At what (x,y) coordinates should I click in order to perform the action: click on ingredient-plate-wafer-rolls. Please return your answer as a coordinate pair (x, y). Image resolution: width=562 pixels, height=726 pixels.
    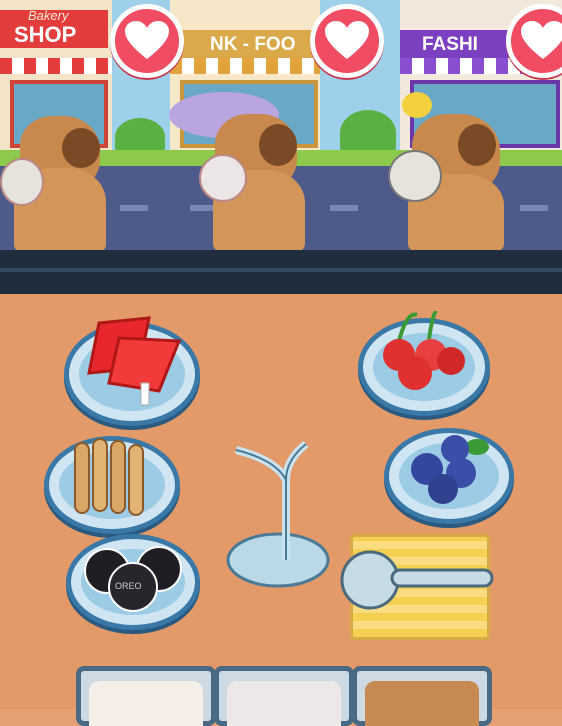
    Looking at the image, I should click on (112, 485).